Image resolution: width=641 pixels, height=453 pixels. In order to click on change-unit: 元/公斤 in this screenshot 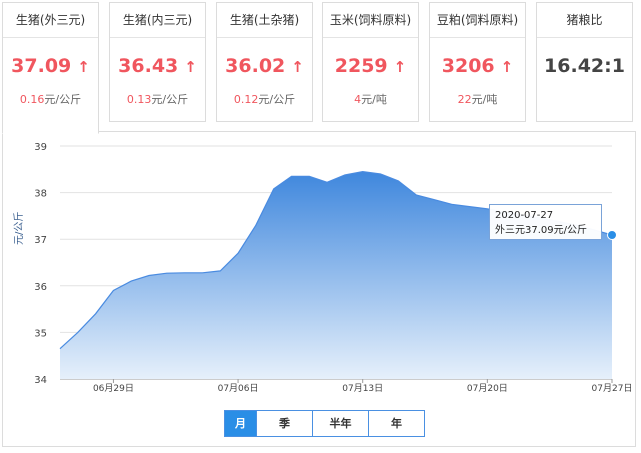, I will do `click(63, 99)`.